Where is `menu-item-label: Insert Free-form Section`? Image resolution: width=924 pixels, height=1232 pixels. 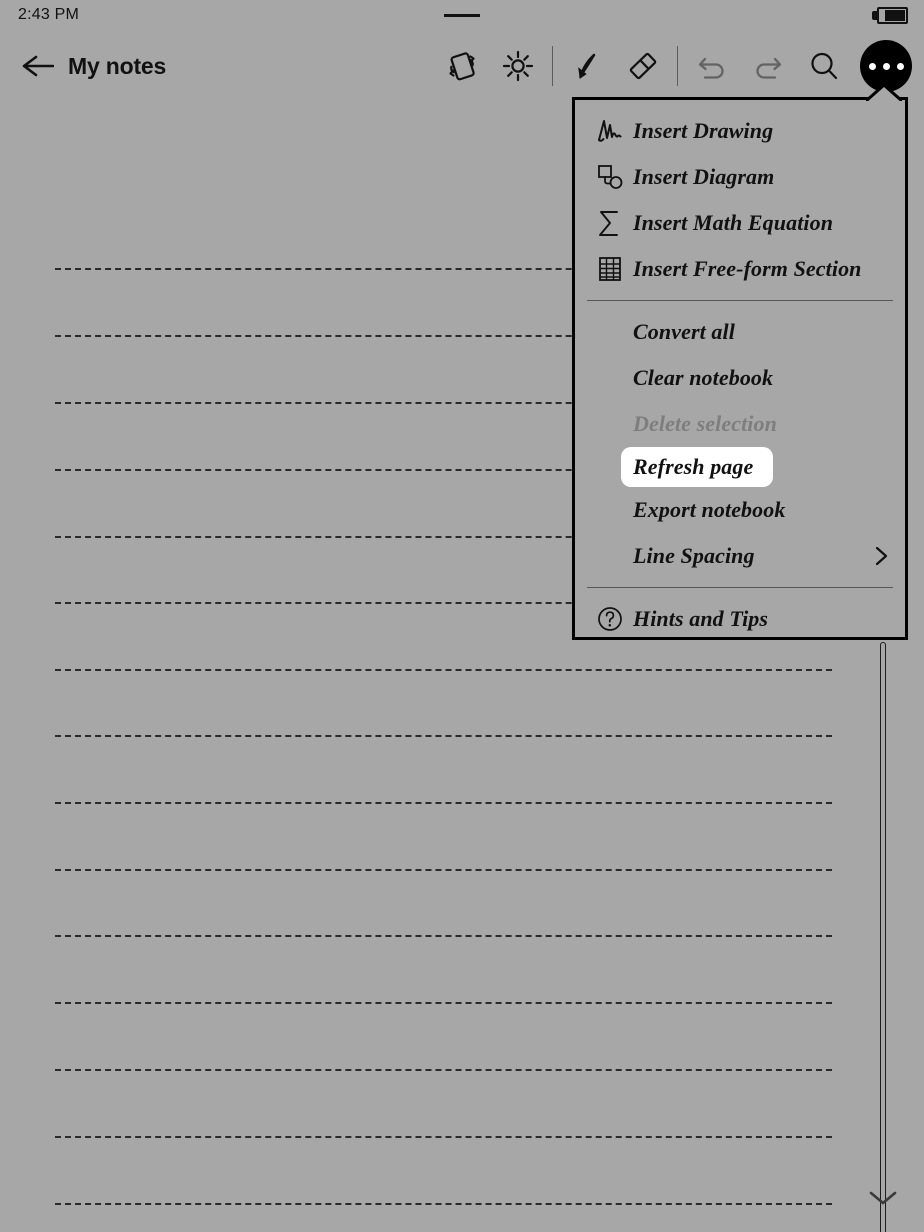
menu-item-label: Insert Free-form Section is located at coordinates (747, 268).